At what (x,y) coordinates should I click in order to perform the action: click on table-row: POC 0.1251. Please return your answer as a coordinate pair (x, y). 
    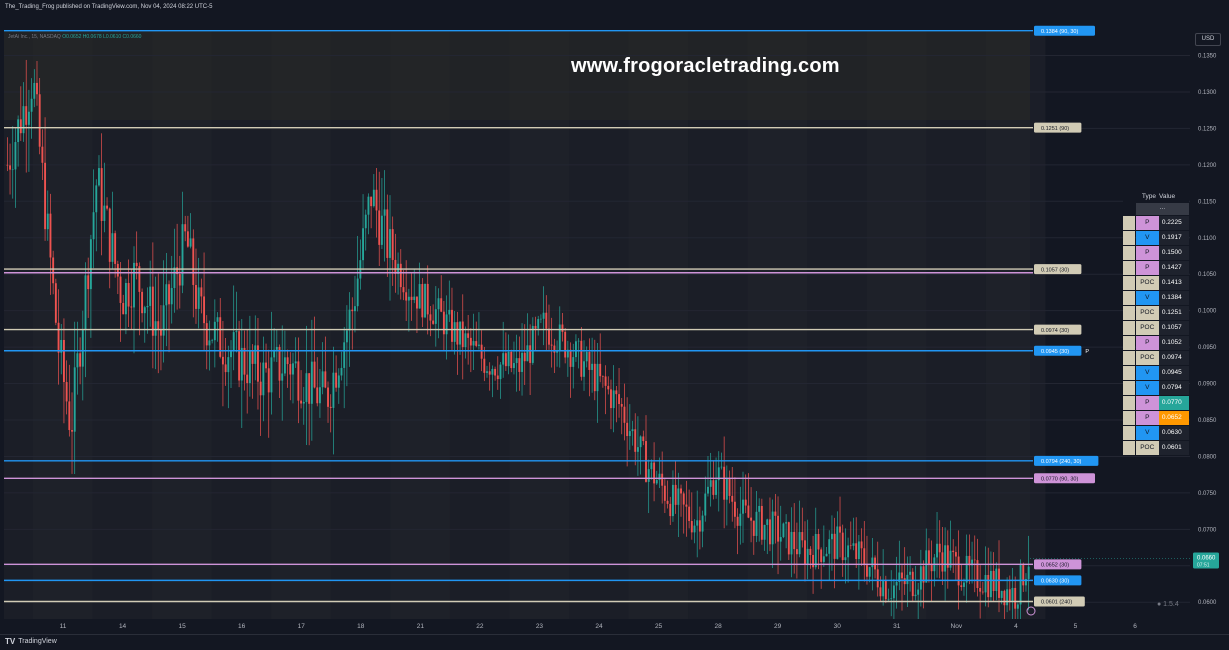
    Looking at the image, I should click on (1156, 313).